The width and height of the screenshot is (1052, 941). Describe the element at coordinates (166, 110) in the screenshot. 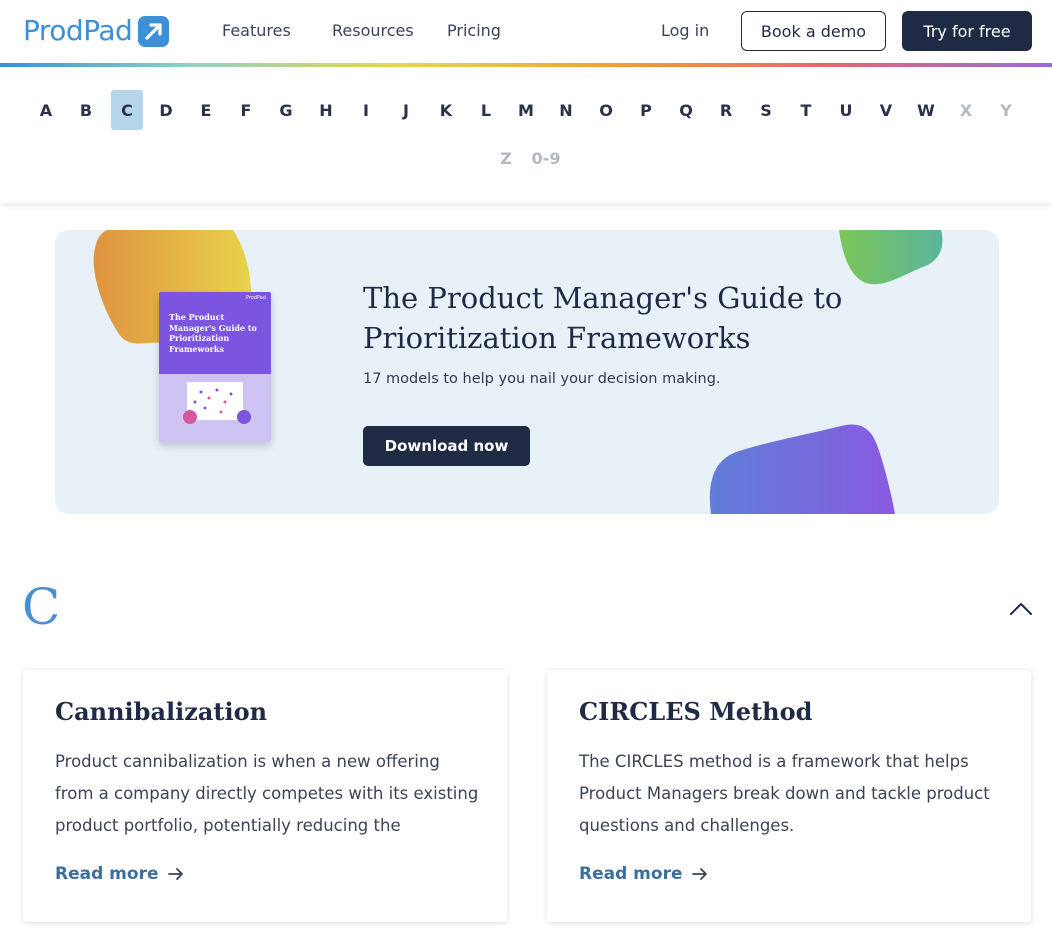

I see `letter-d: D` at that location.